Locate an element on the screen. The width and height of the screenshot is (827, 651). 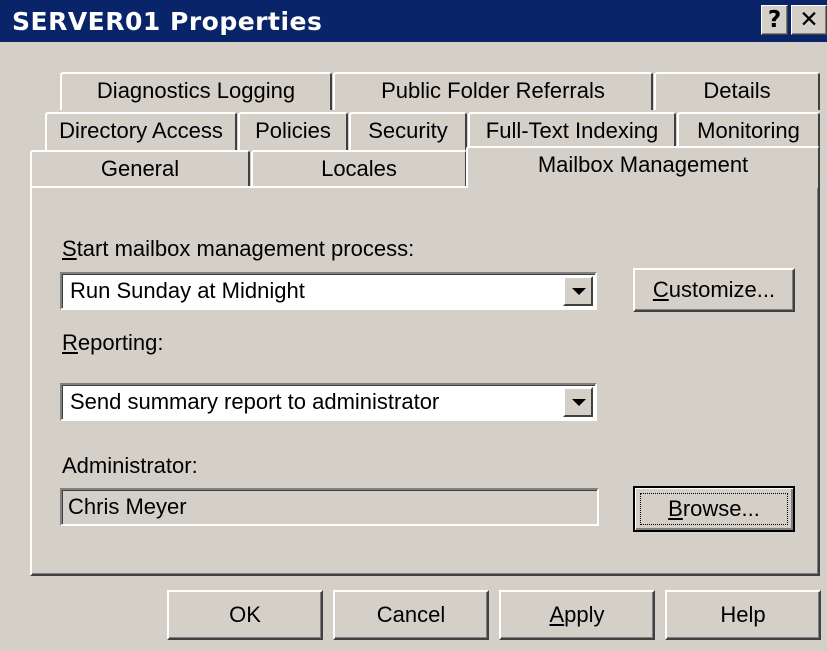
administrator-label: Administrator: is located at coordinates (130, 465).